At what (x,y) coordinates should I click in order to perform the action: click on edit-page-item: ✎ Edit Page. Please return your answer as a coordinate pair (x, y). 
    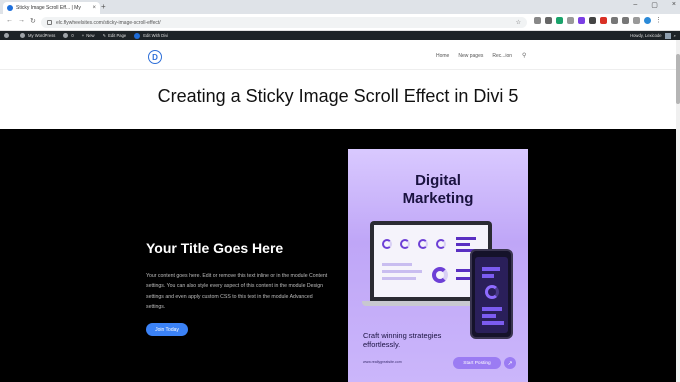
    Looking at the image, I should click on (115, 35).